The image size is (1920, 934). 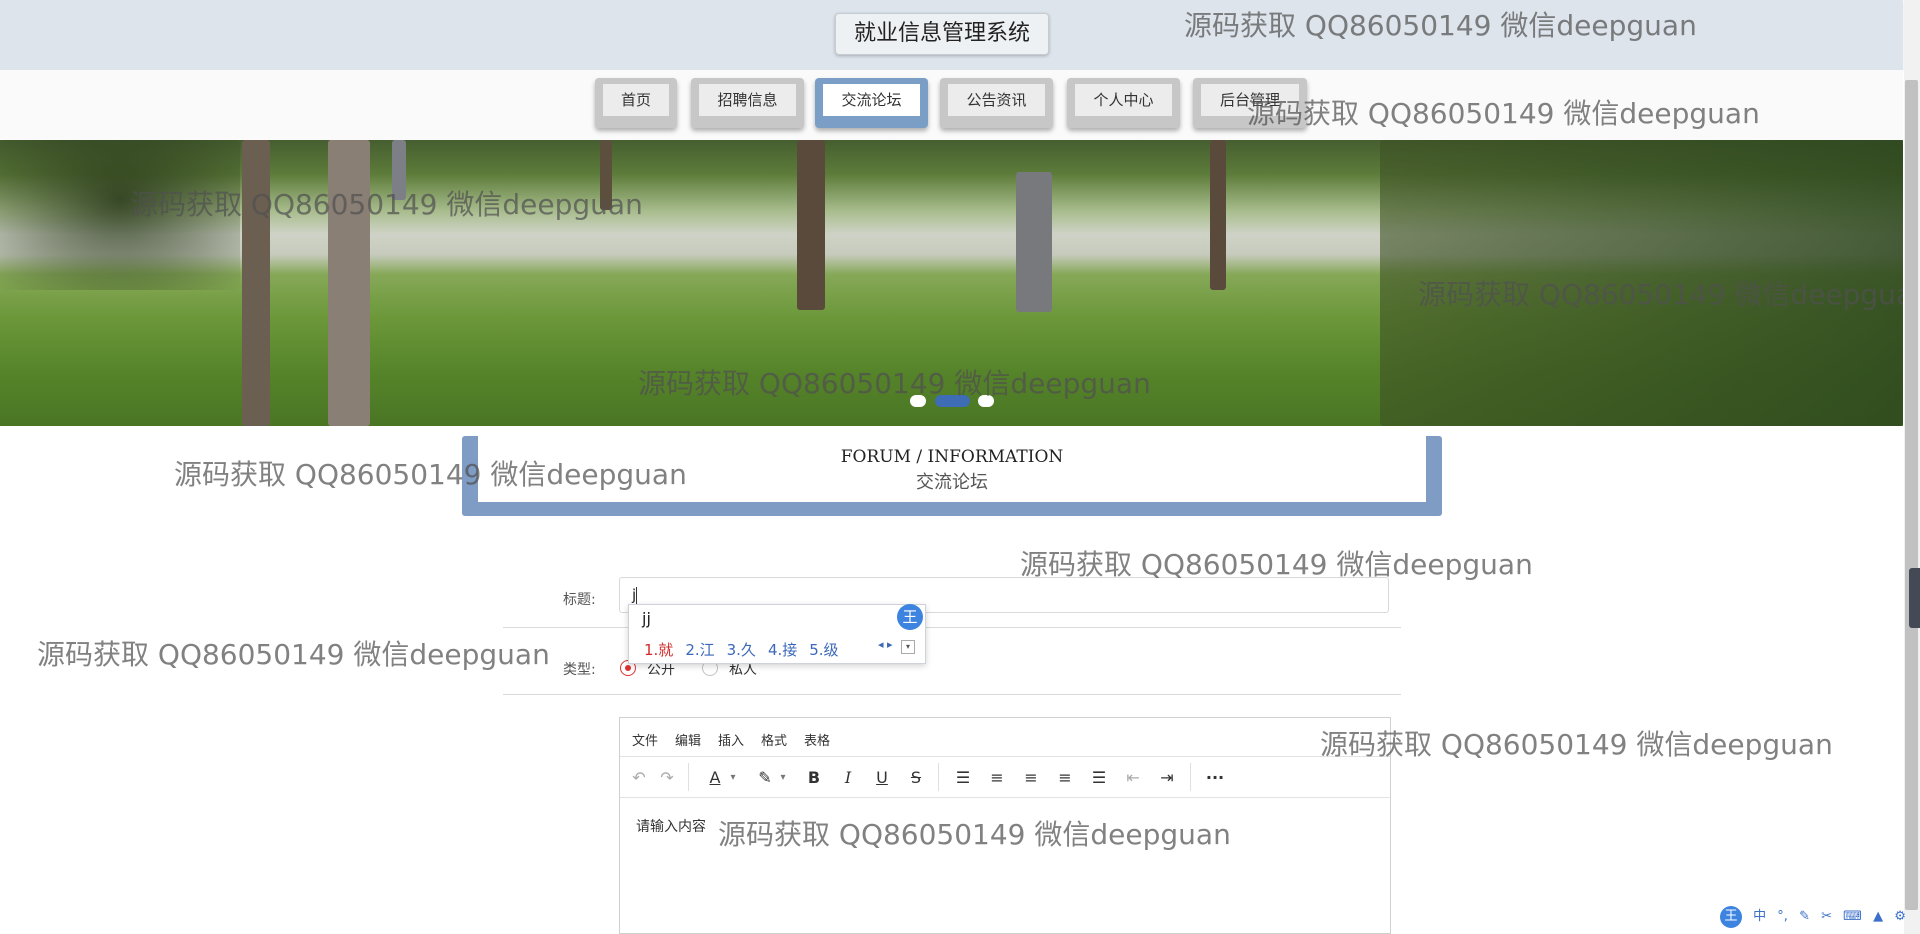 I want to click on ime-page-arrows-icon: ◂ ▸, so click(x=885, y=644).